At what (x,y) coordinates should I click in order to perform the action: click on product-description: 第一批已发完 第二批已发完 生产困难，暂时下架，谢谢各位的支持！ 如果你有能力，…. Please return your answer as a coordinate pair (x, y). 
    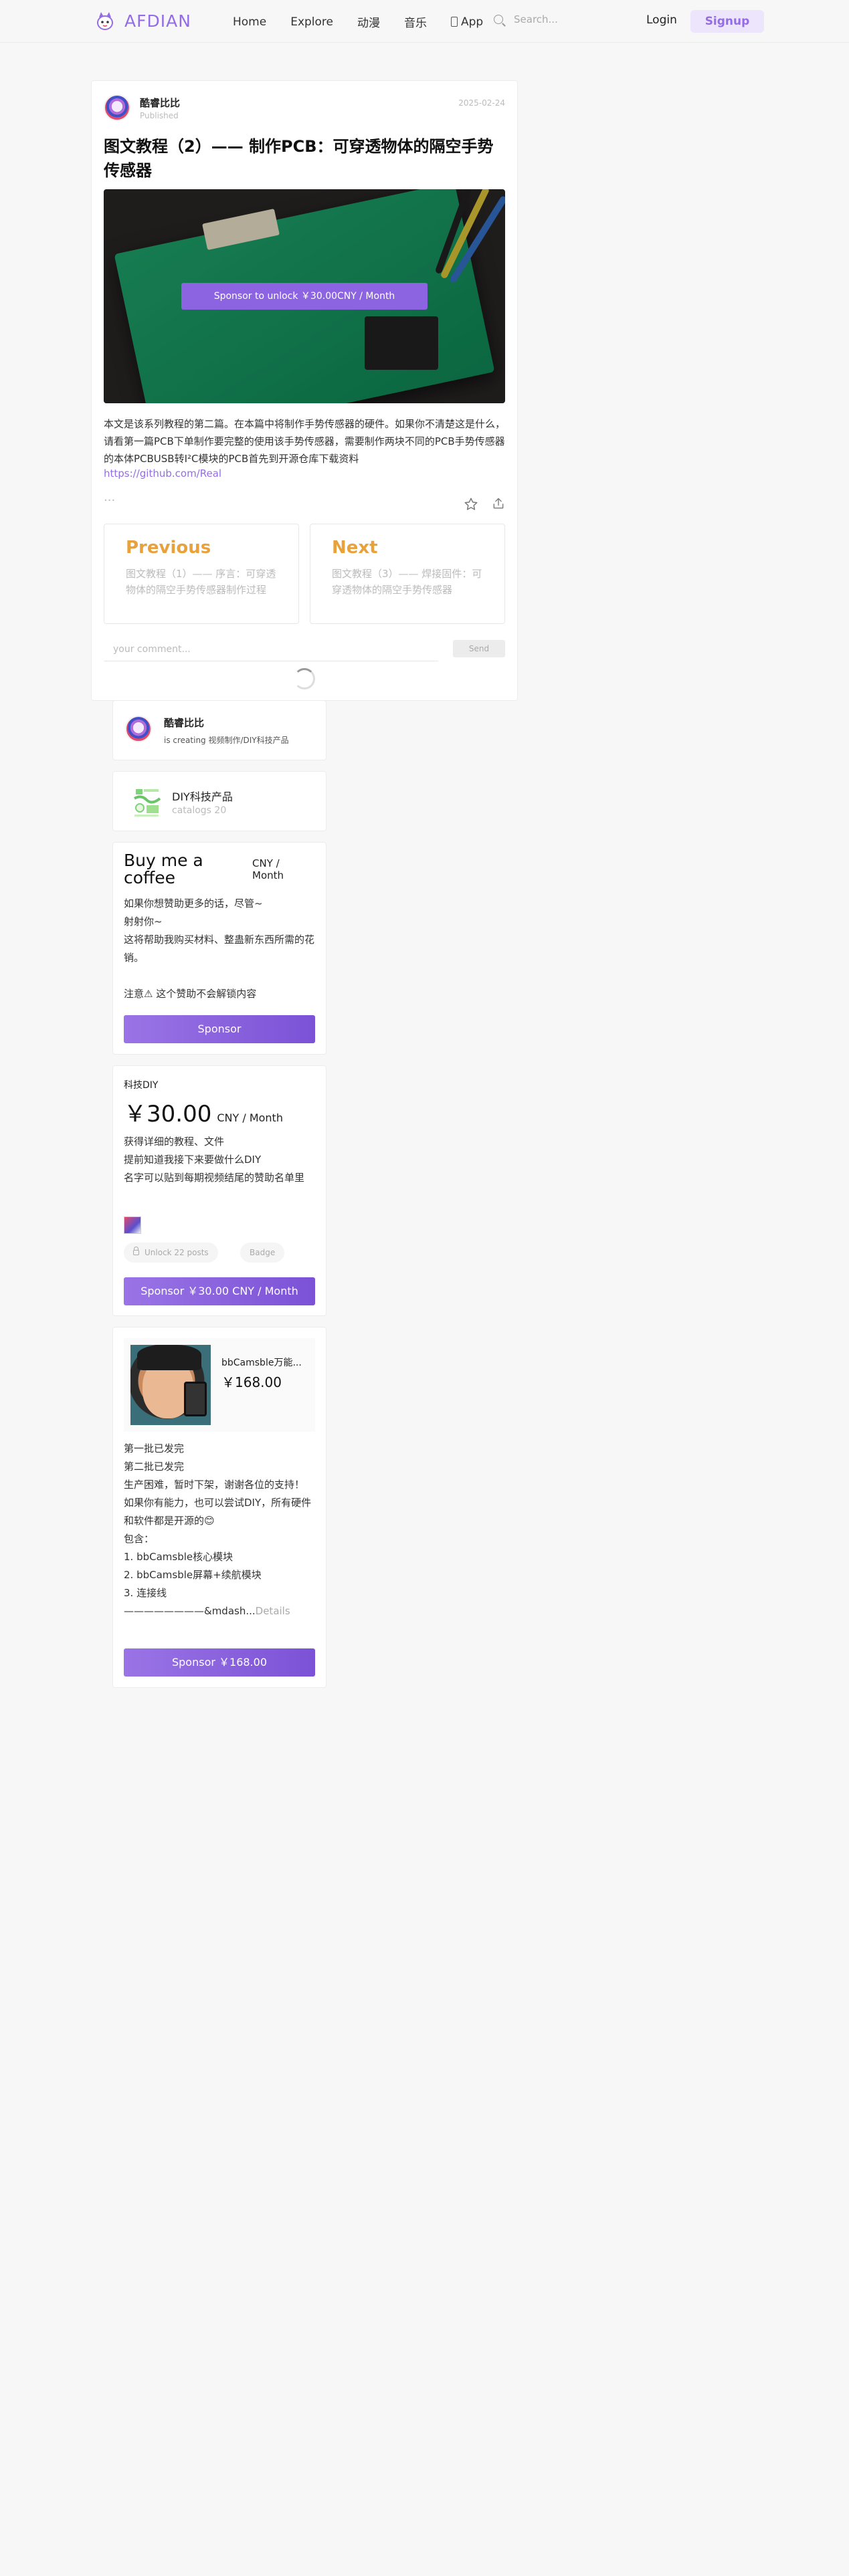
    Looking at the image, I should click on (221, 1530).